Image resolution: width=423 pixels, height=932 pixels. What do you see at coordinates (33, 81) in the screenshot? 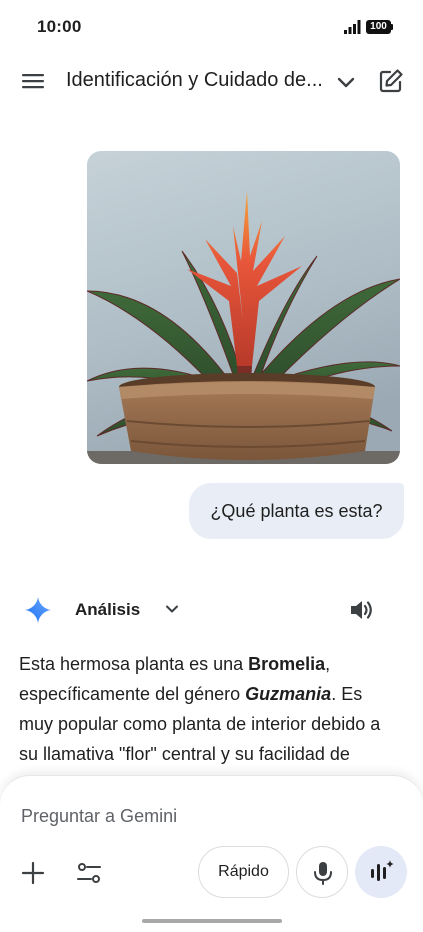
I see `menu-icon` at bounding box center [33, 81].